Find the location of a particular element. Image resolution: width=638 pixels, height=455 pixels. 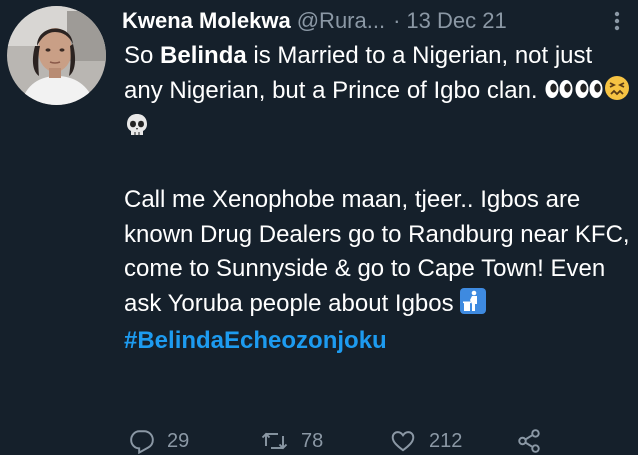

share-button is located at coordinates (529, 439).